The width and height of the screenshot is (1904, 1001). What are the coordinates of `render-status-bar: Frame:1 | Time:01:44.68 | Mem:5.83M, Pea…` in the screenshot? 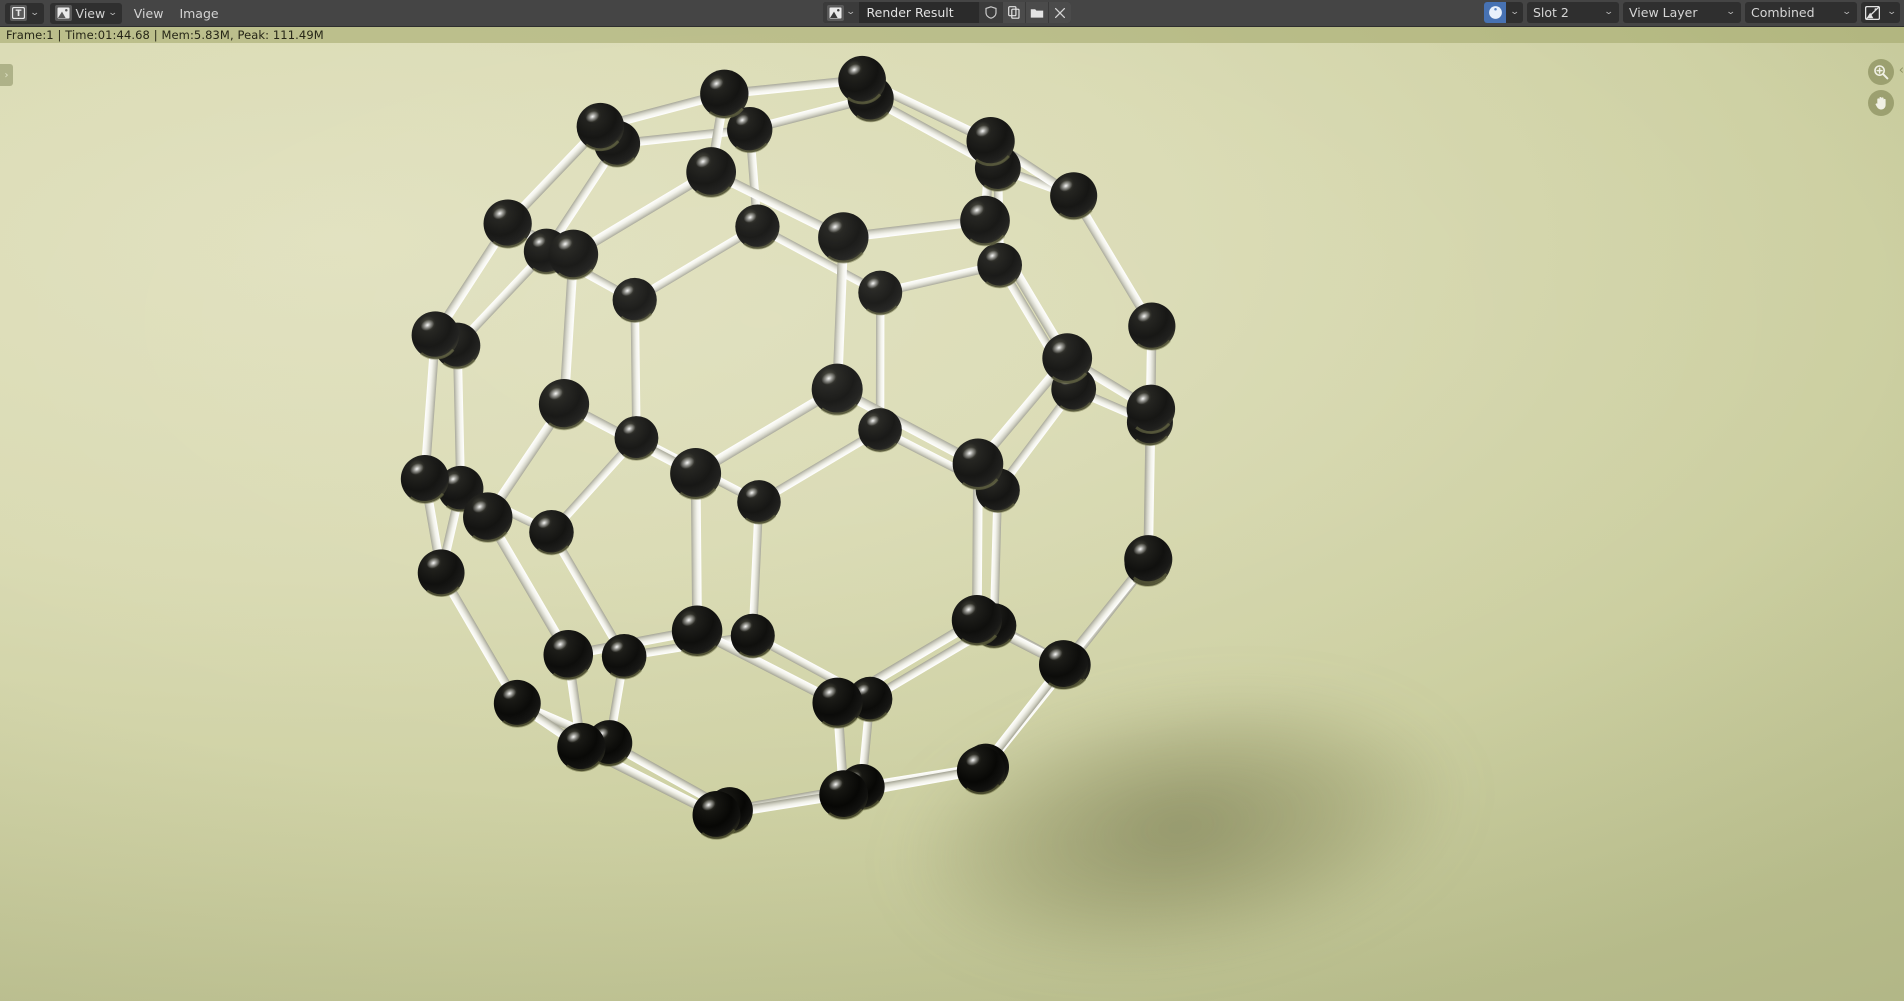 It's located at (952, 35).